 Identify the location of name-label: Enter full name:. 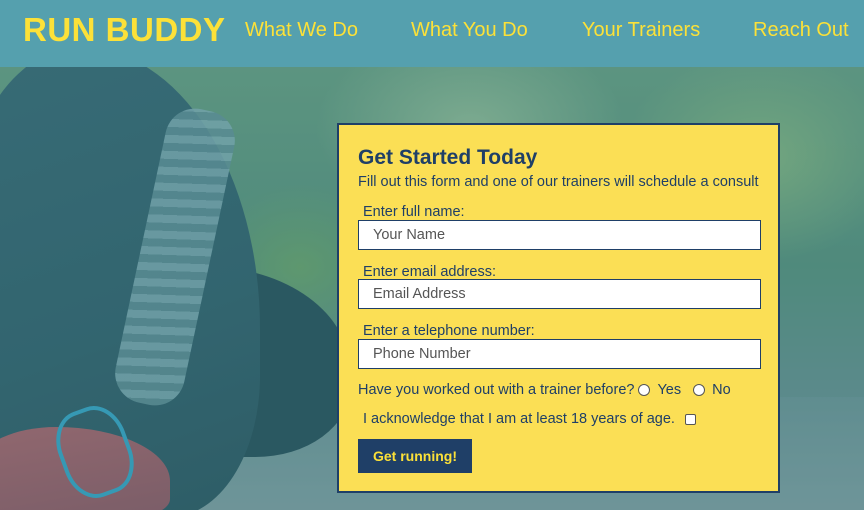
(414, 212).